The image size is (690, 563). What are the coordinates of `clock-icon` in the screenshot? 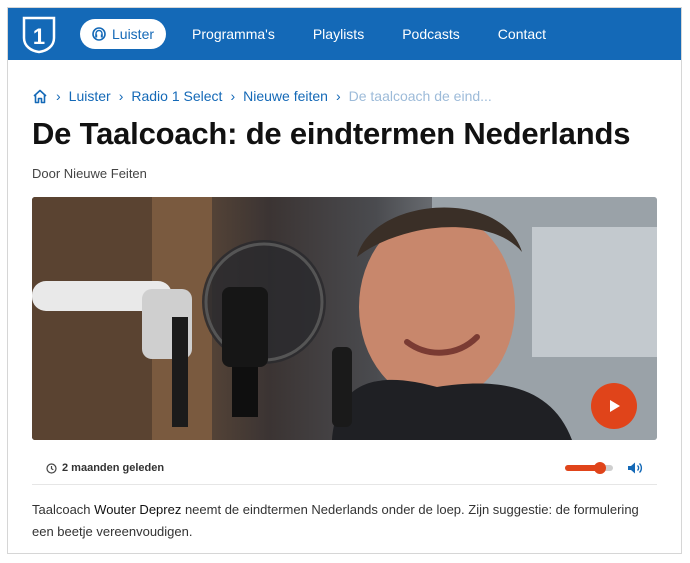 It's located at (51, 468).